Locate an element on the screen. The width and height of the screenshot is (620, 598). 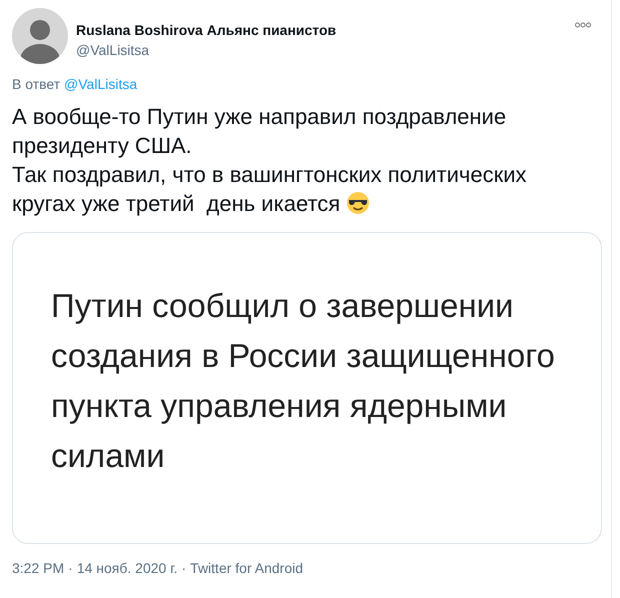
tweet-text: А вообще-то Путин уже направил поздравление президенту США. is located at coordinates (260, 131).